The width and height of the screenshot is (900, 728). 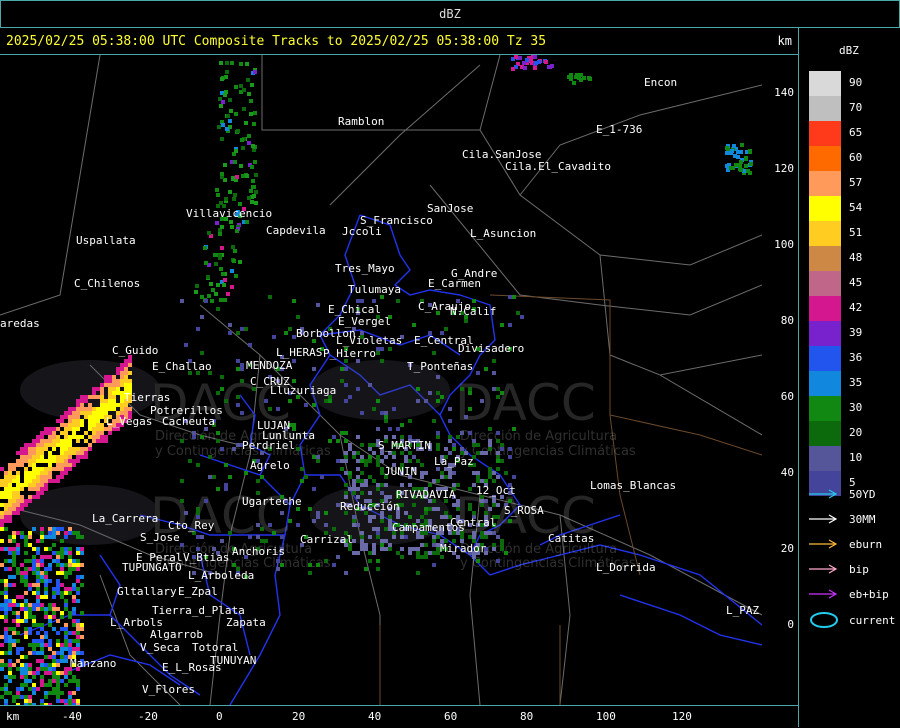 I want to click on track-label: 30MM, so click(x=862, y=519).